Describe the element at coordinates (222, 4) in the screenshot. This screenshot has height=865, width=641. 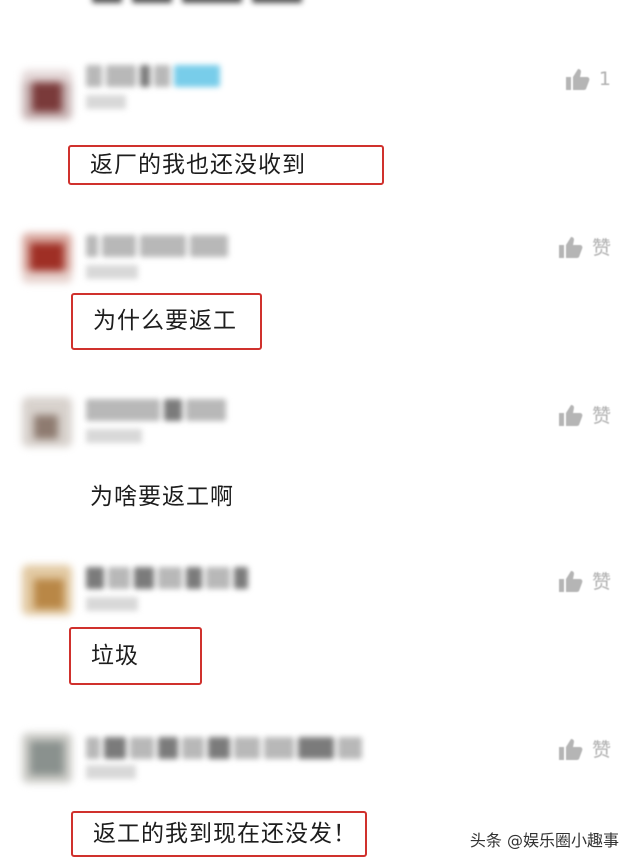
I see `truncated-previous-comment` at that location.